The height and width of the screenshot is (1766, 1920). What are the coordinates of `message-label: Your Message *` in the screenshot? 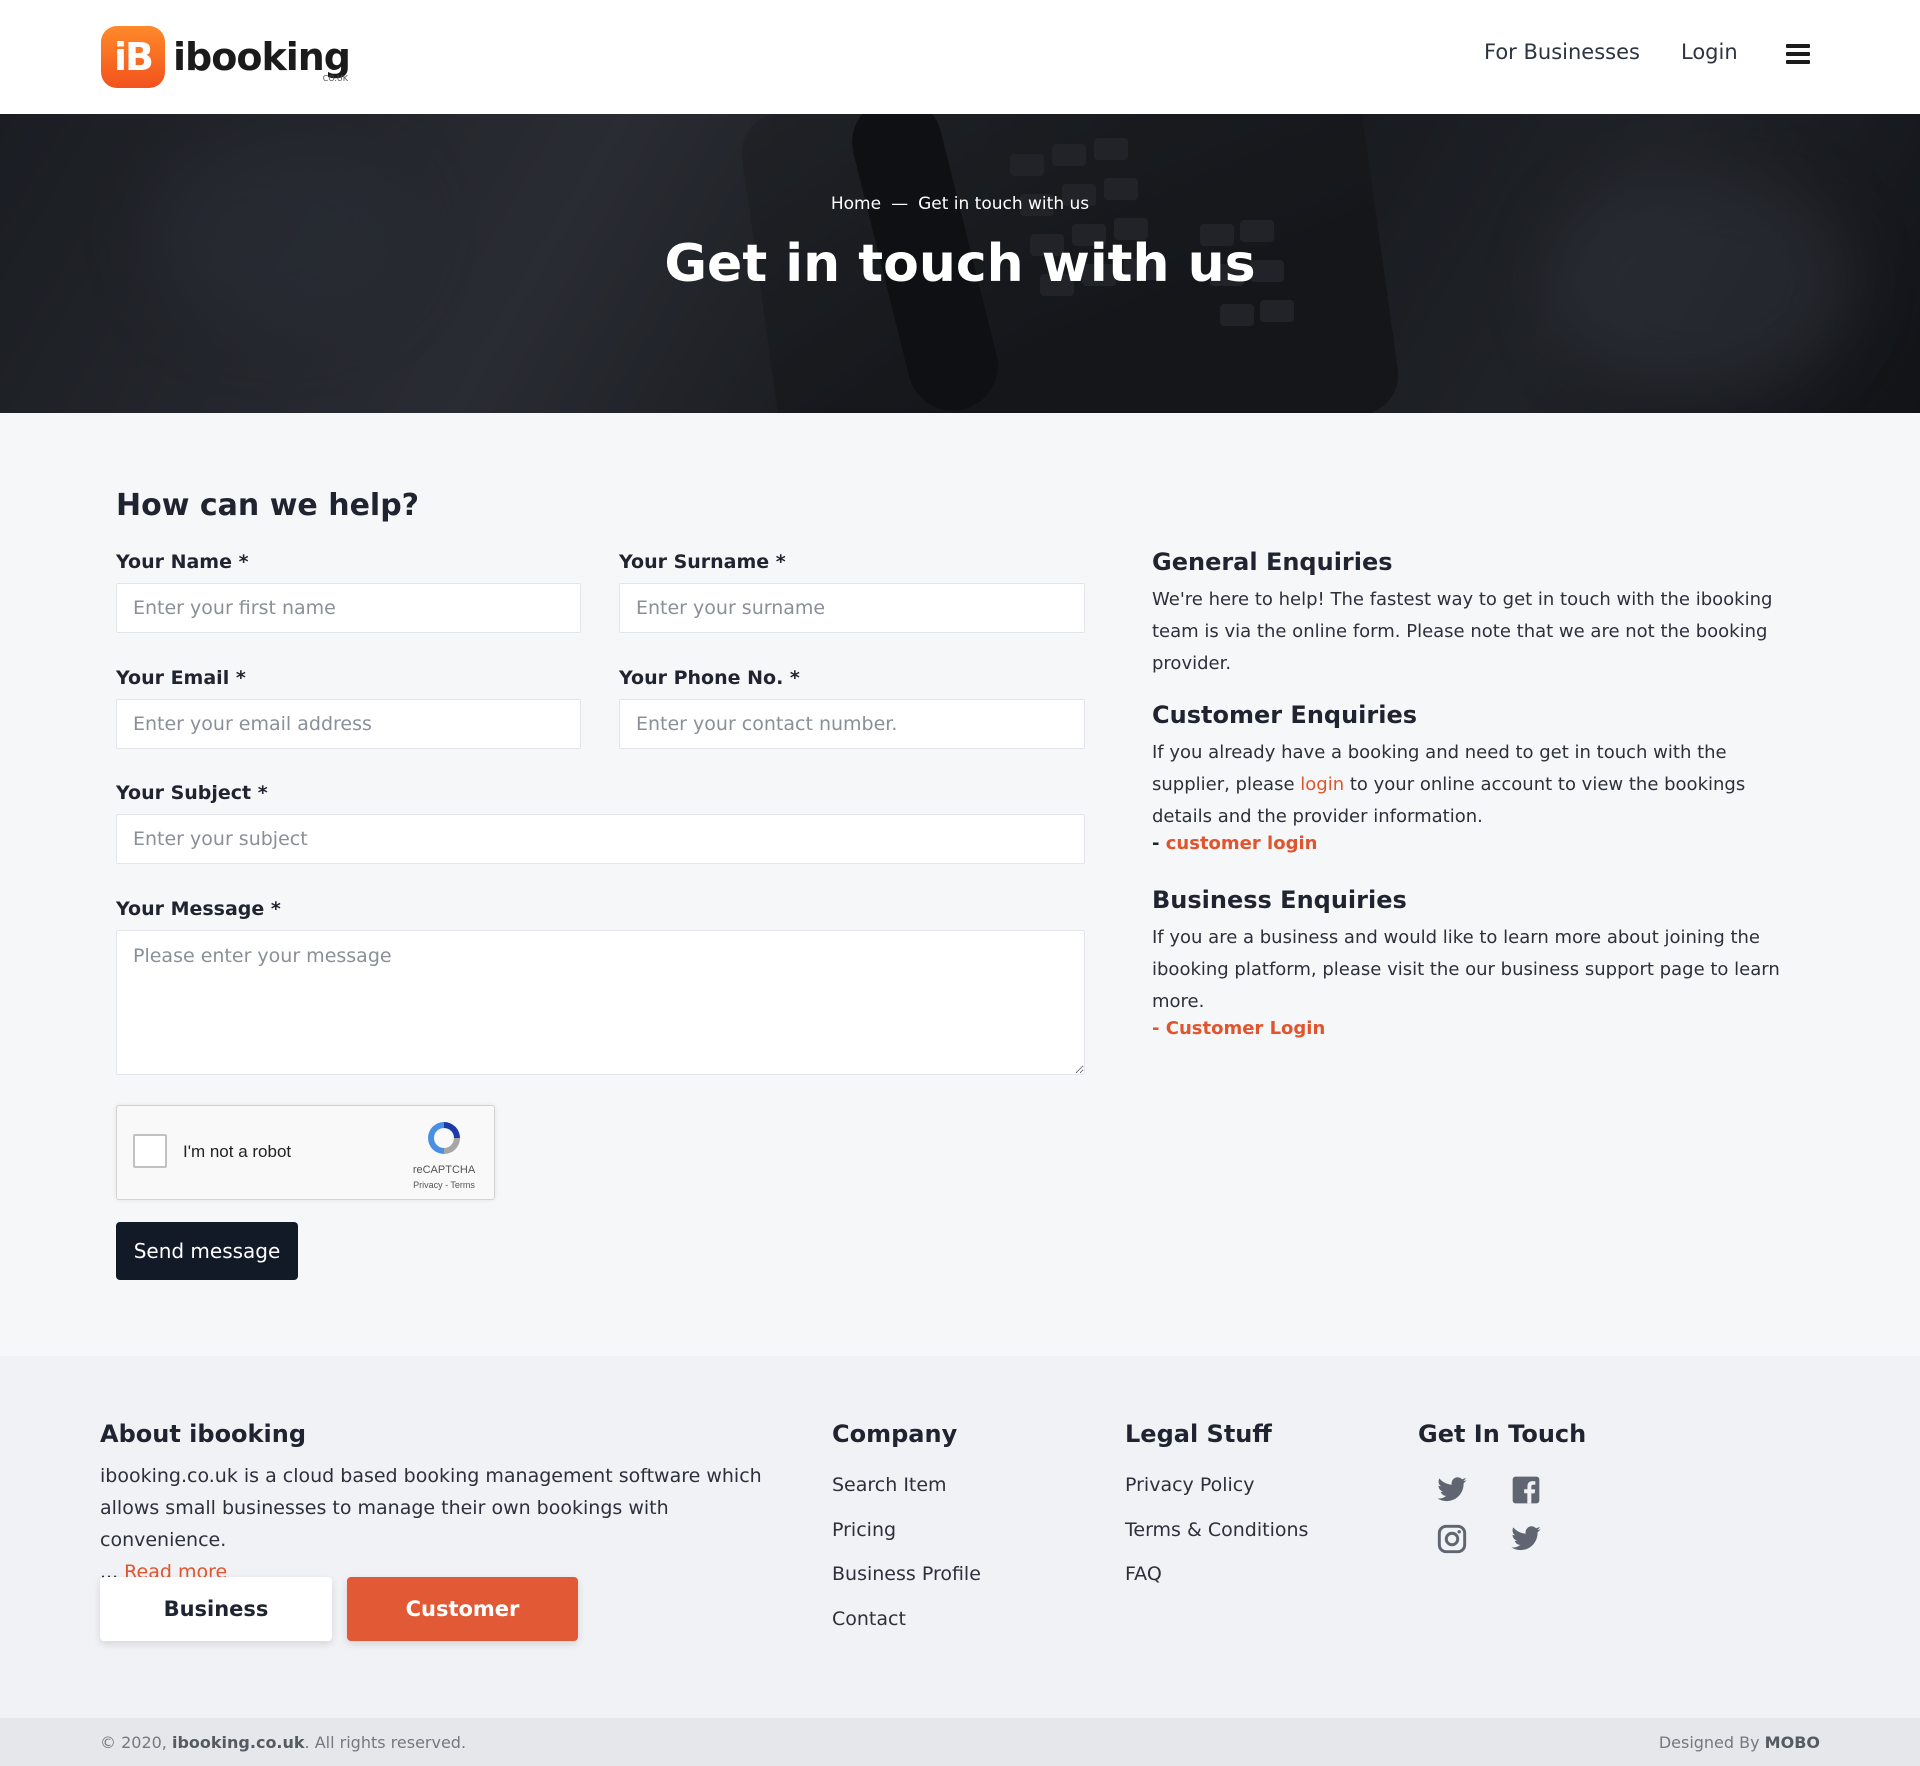 It's located at (198, 909).